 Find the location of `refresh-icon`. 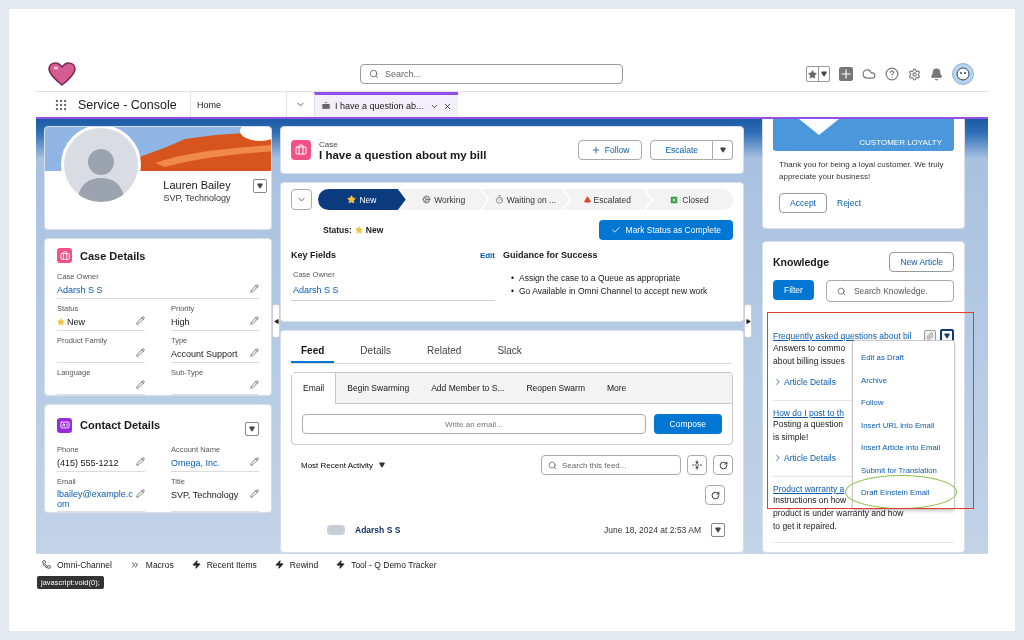

refresh-icon is located at coordinates (715, 495).